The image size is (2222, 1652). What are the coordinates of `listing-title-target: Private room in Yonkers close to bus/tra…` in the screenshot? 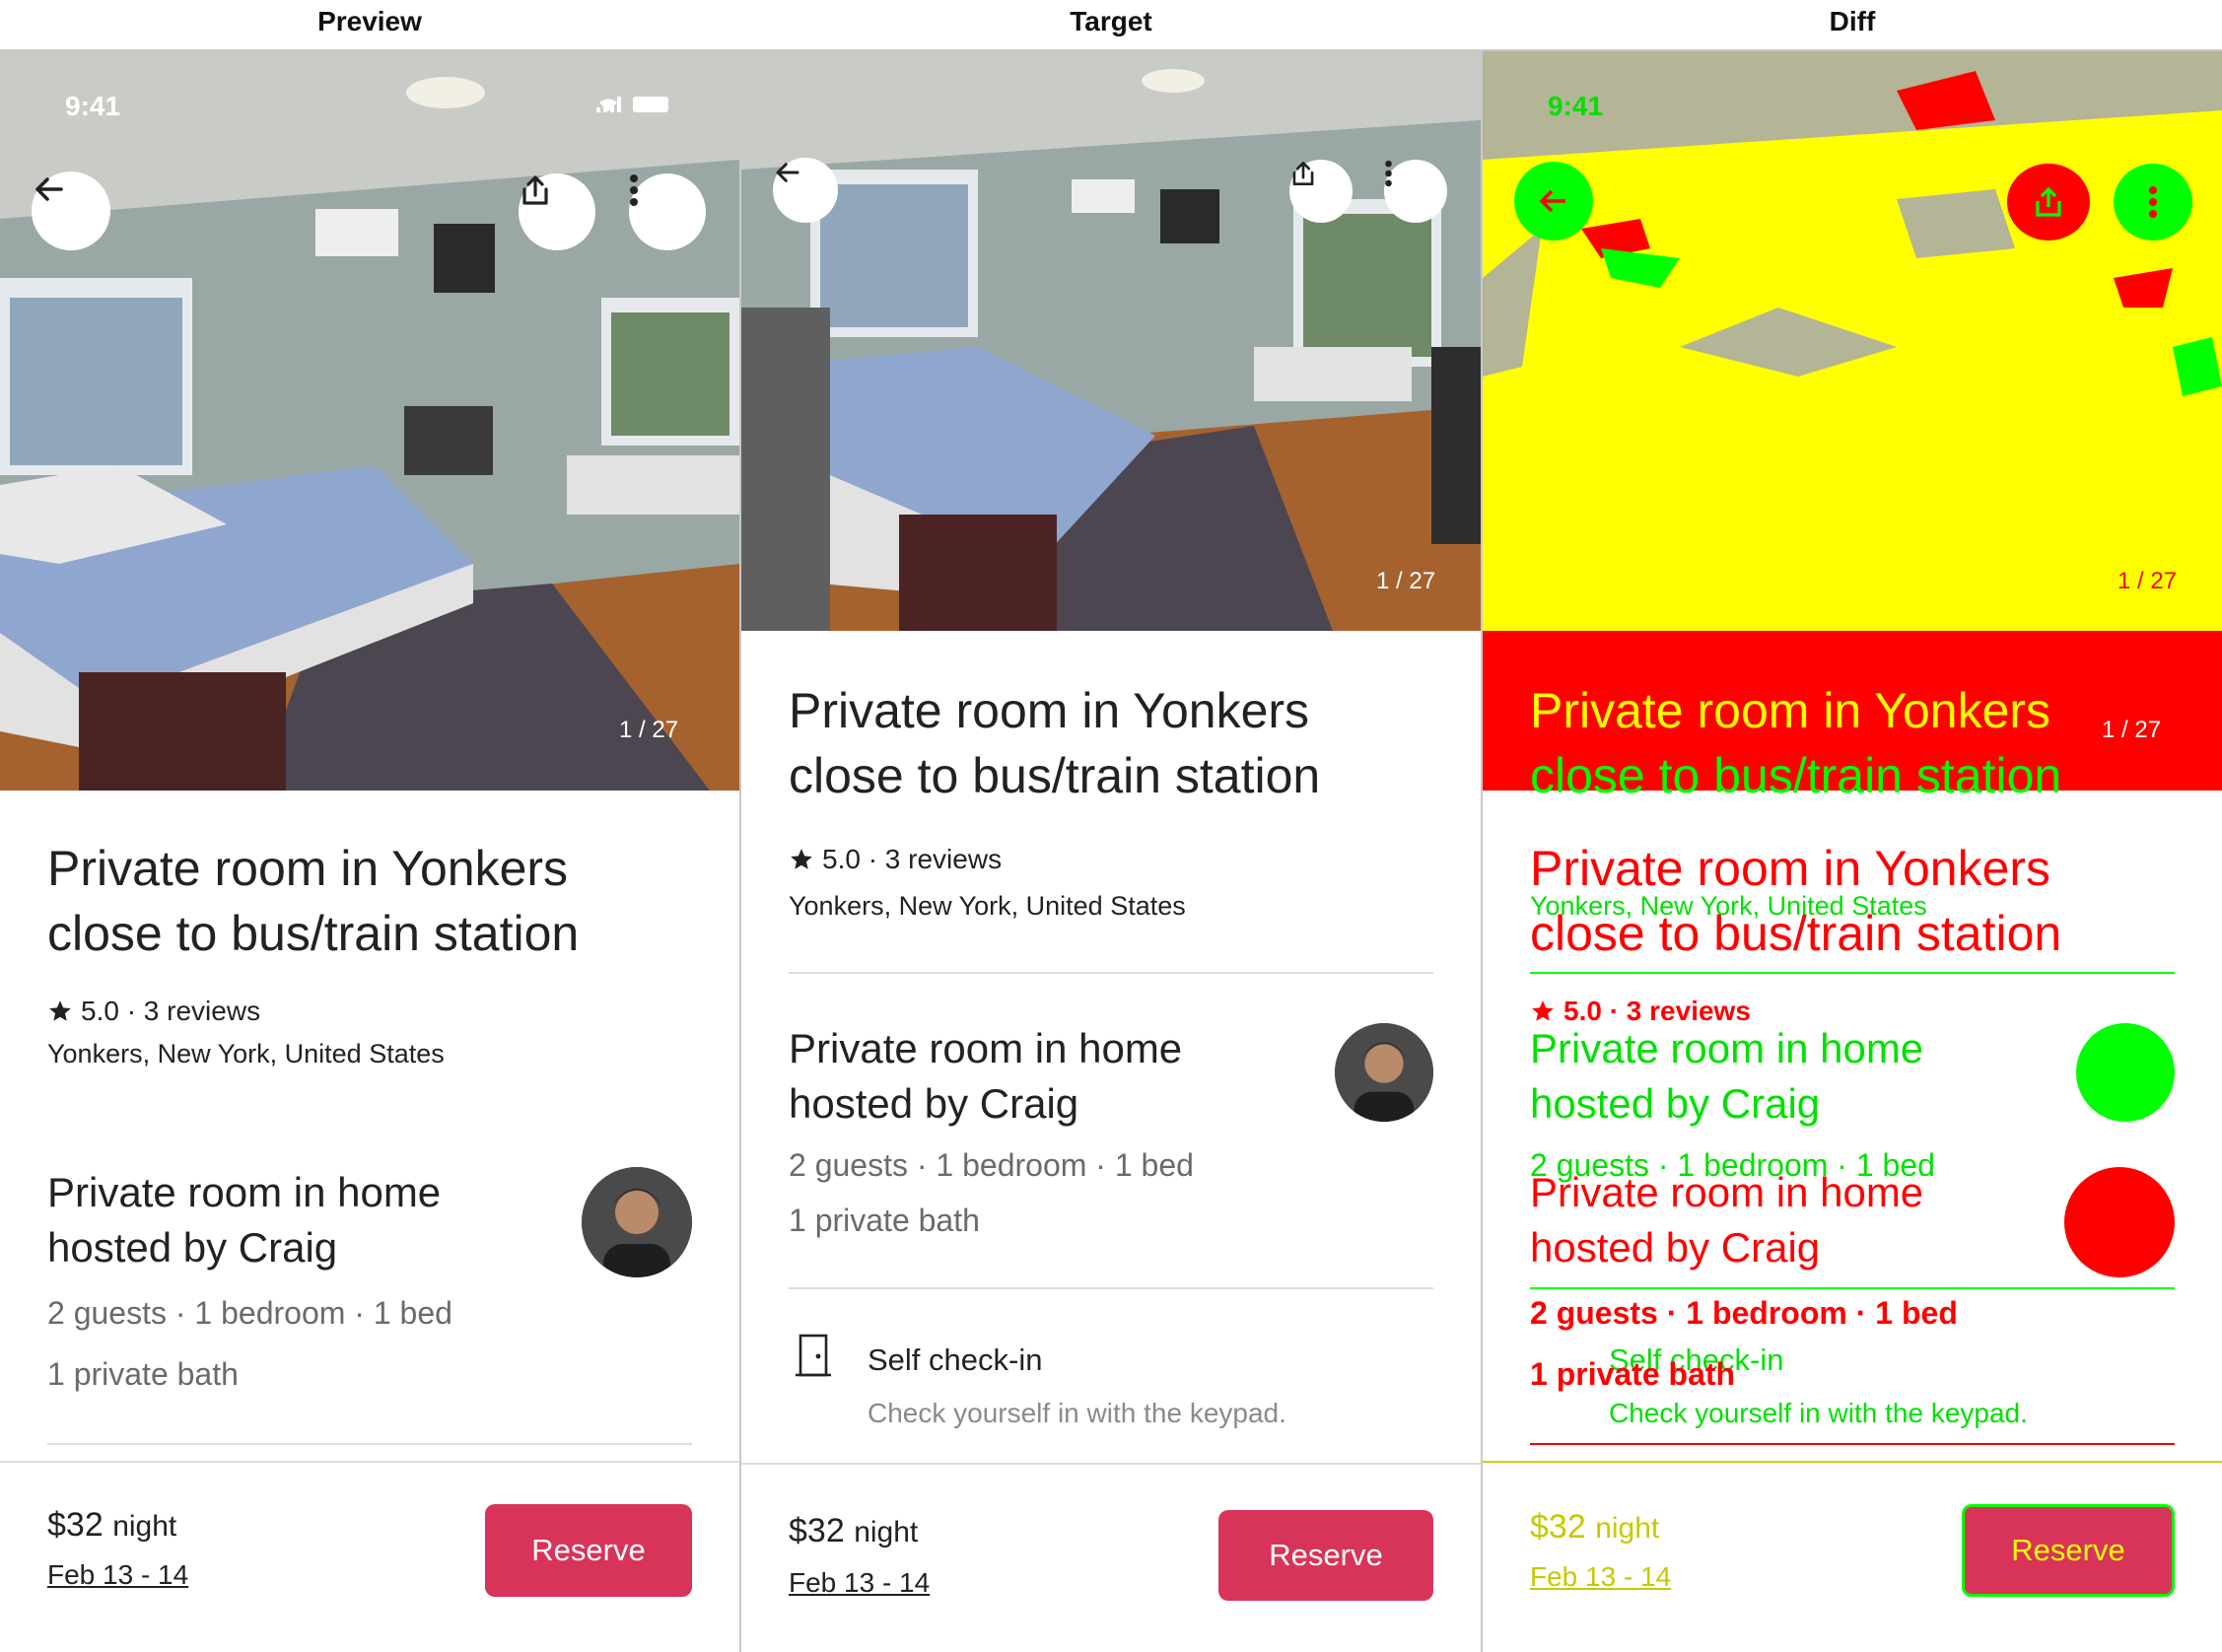 It's located at (1795, 743).